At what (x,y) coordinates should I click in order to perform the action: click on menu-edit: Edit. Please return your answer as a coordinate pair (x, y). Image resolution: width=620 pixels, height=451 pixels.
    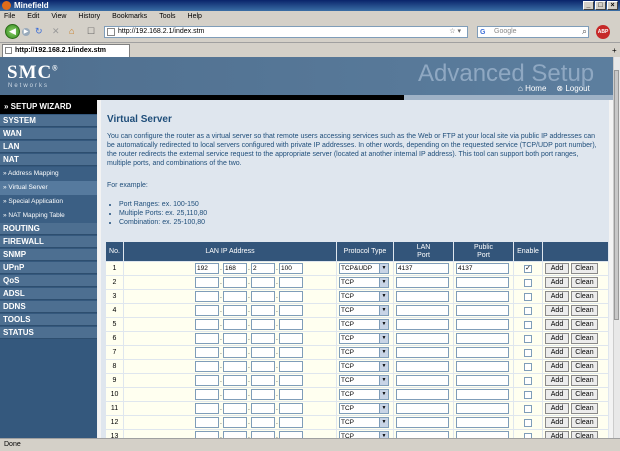
    Looking at the image, I should click on (33, 16).